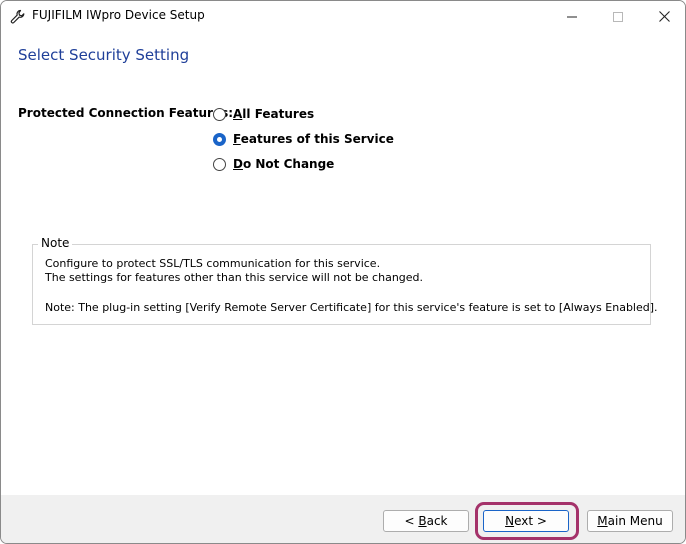  Describe the element at coordinates (526, 521) in the screenshot. I see `next-button: Next >` at that location.